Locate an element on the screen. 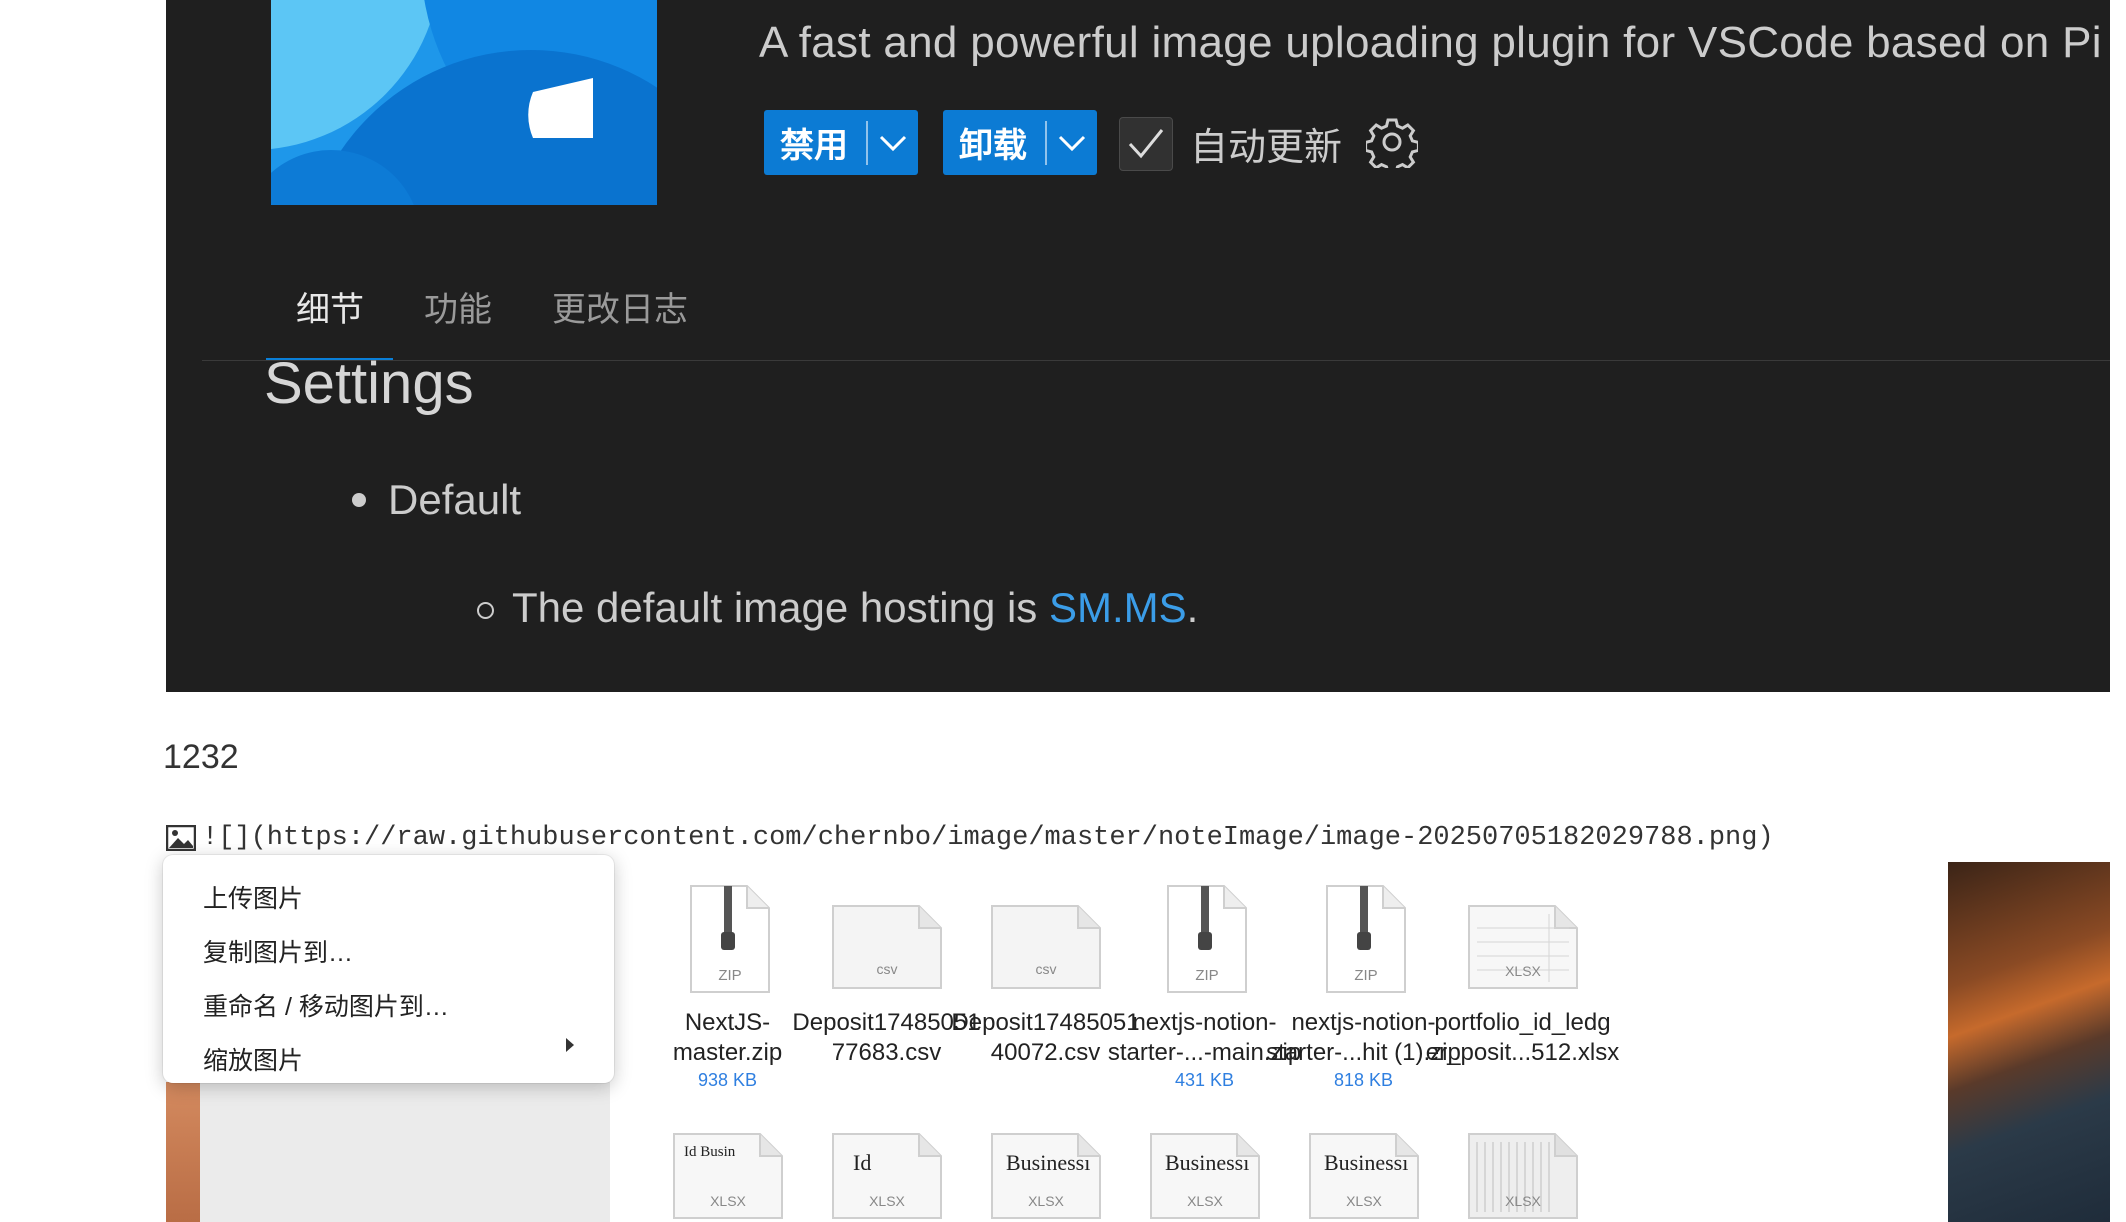  details-tabs: 细节 功能 更改日志 is located at coordinates (1138, 315).